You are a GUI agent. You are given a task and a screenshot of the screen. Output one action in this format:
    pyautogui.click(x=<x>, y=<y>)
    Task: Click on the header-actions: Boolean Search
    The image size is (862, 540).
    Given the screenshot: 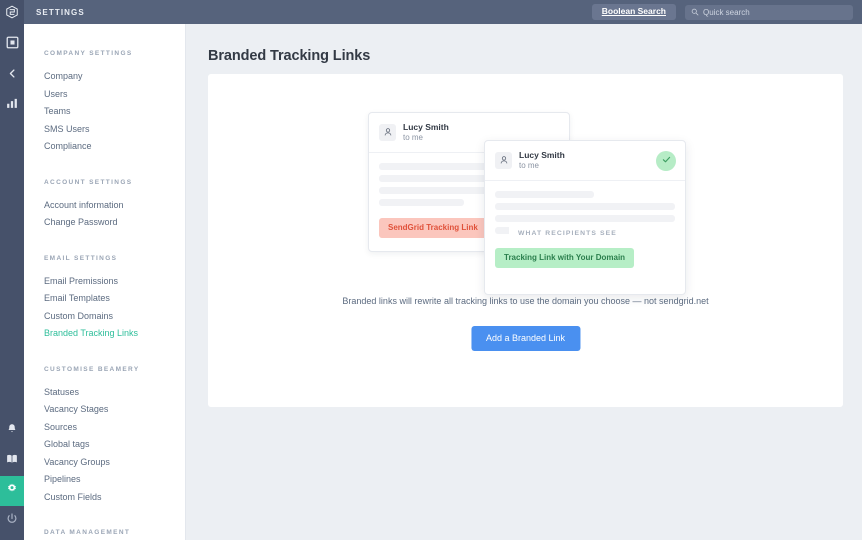 What is the action you would take?
    pyautogui.click(x=726, y=12)
    